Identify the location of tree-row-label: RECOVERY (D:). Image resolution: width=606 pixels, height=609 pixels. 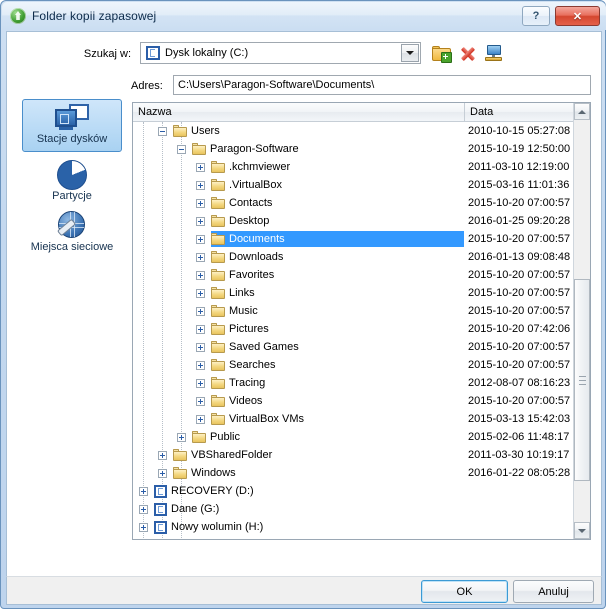
(212, 491).